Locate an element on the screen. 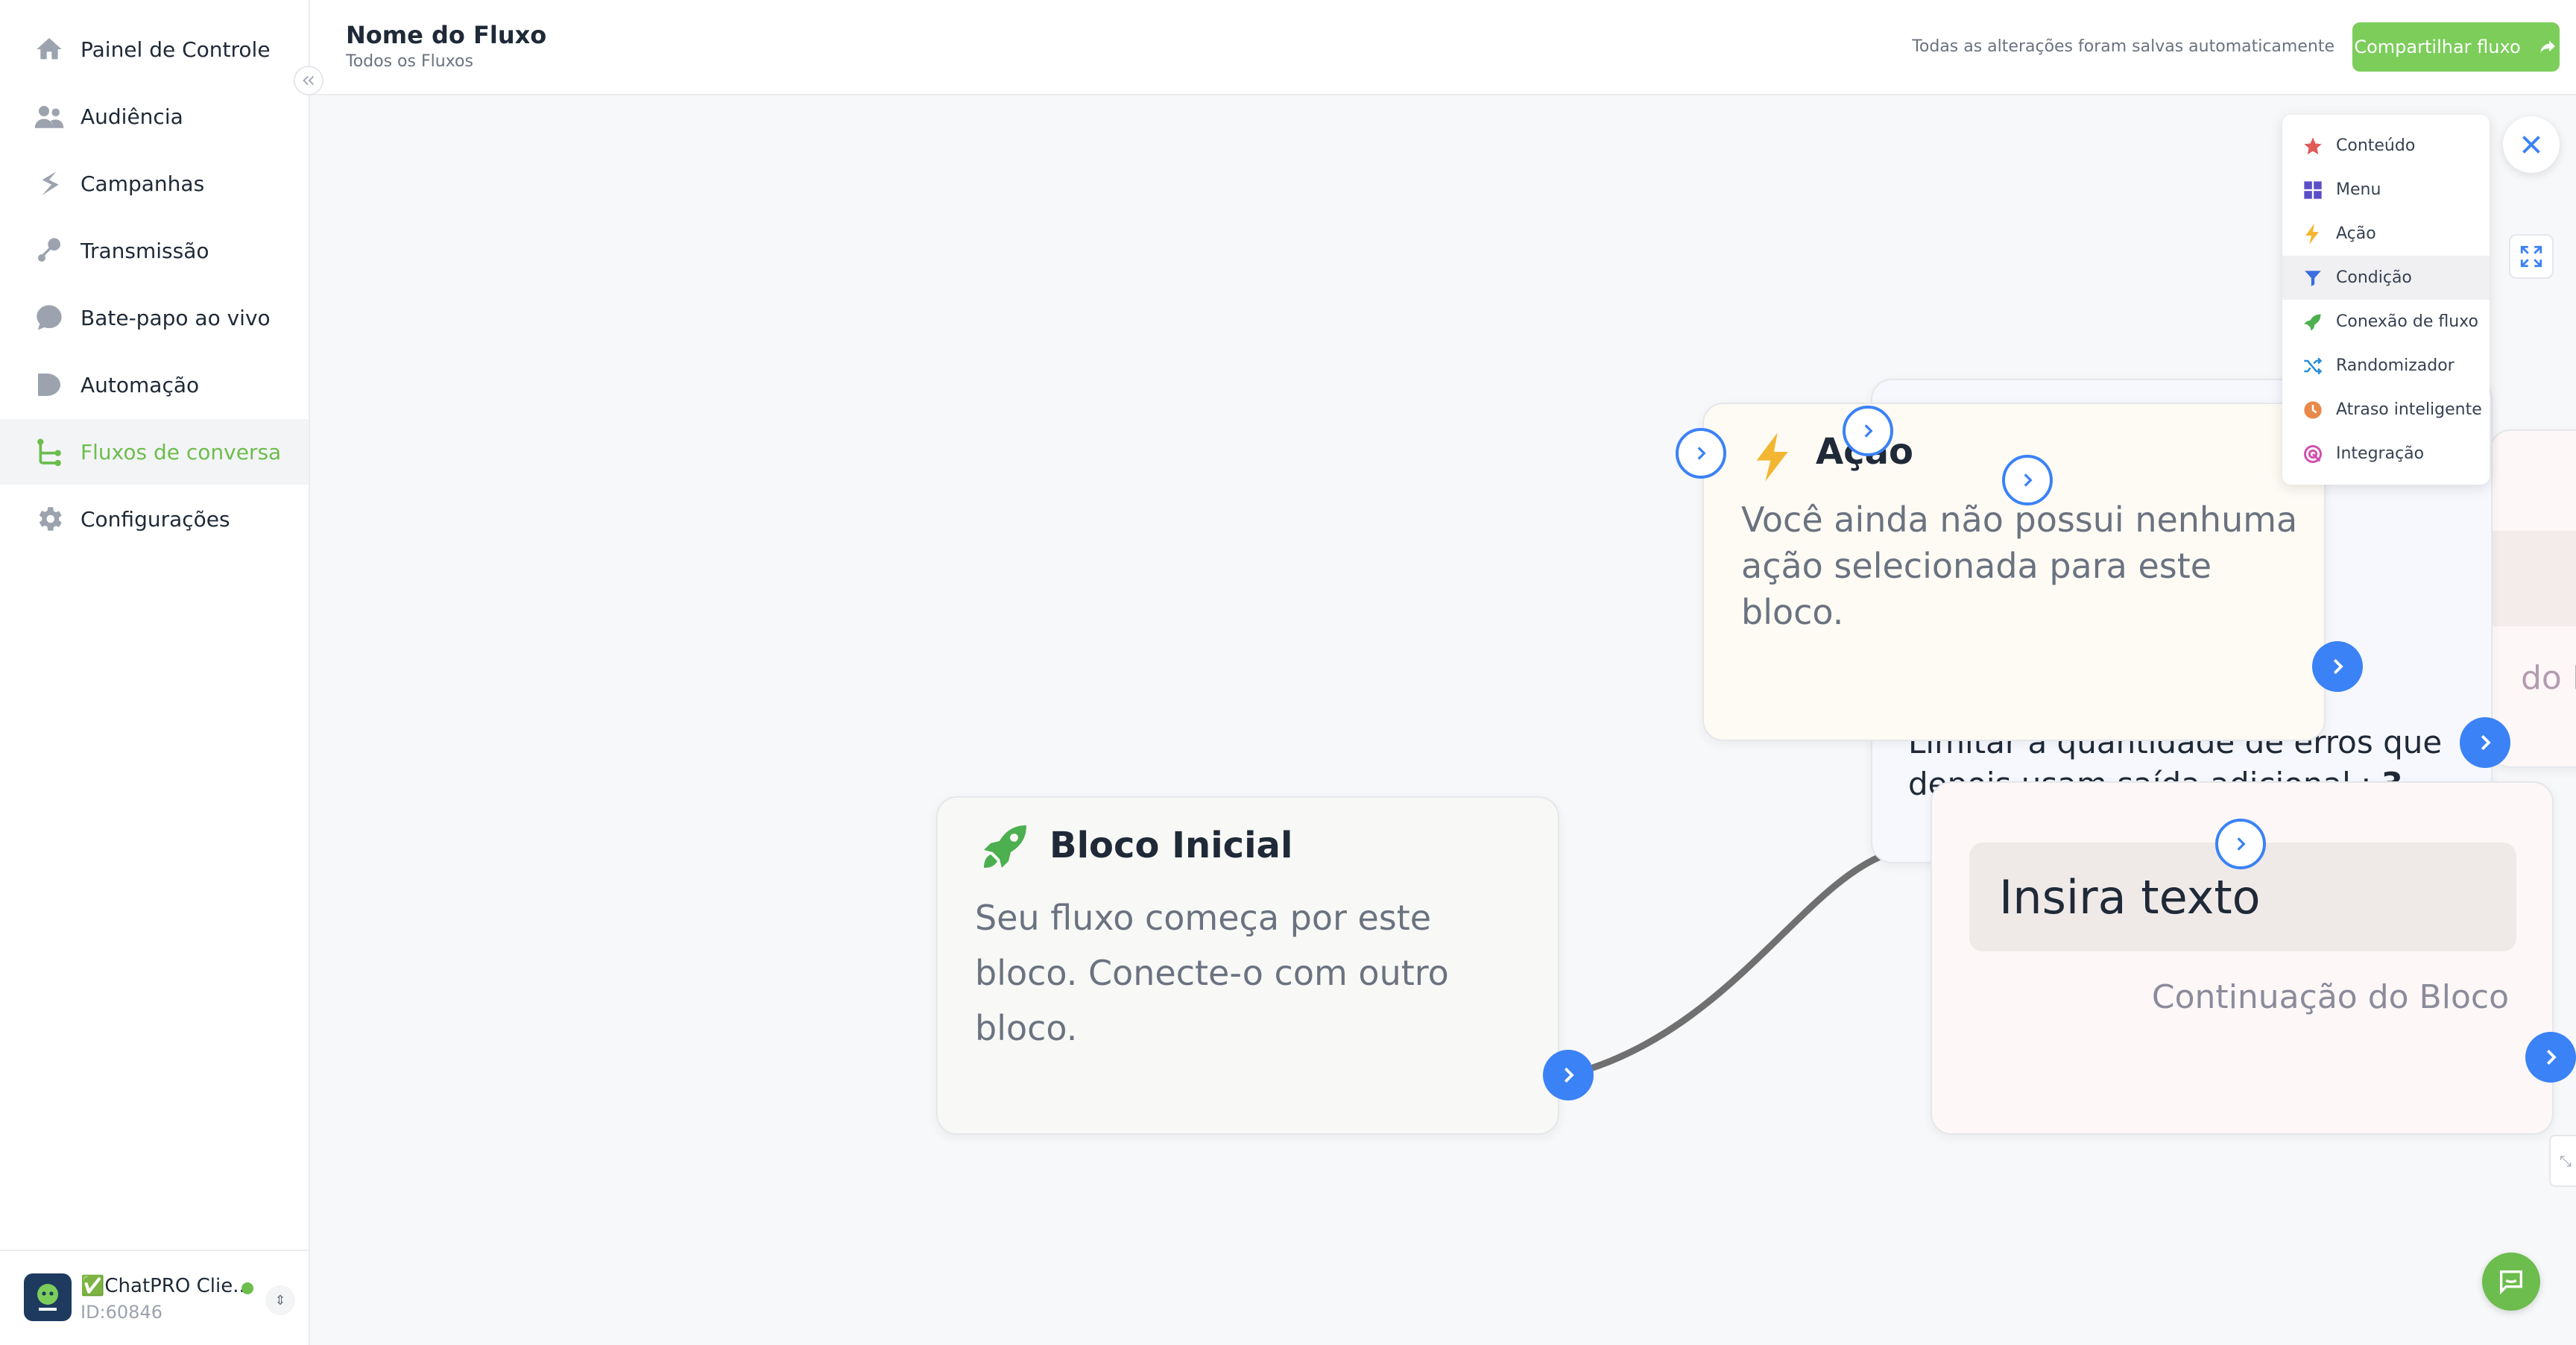  double-chevron-left-icon is located at coordinates (309, 80).